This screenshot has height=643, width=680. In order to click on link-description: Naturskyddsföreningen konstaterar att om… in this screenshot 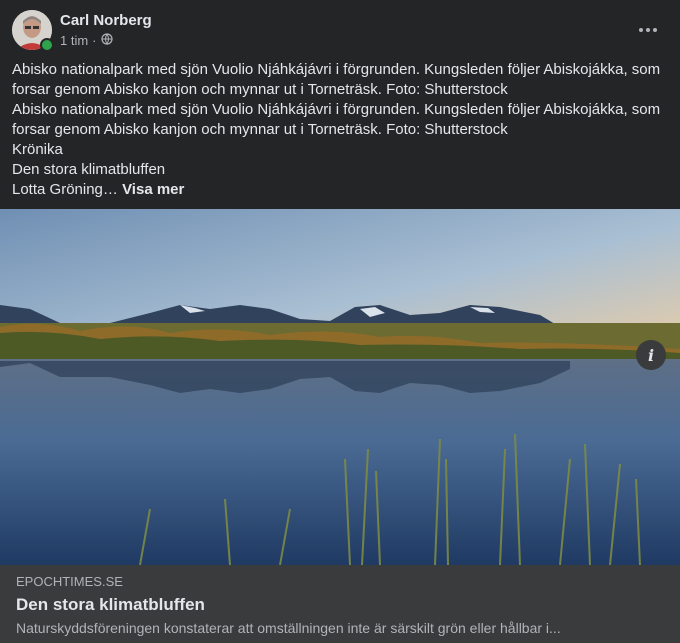, I will do `click(288, 628)`.